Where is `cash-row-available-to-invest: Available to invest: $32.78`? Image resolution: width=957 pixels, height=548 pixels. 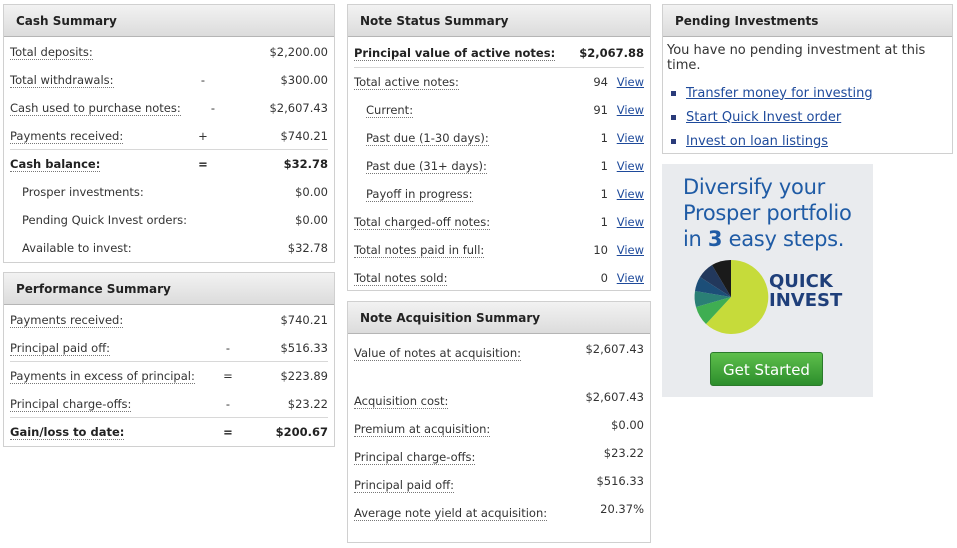 cash-row-available-to-invest: Available to invest: $32.78 is located at coordinates (169, 247).